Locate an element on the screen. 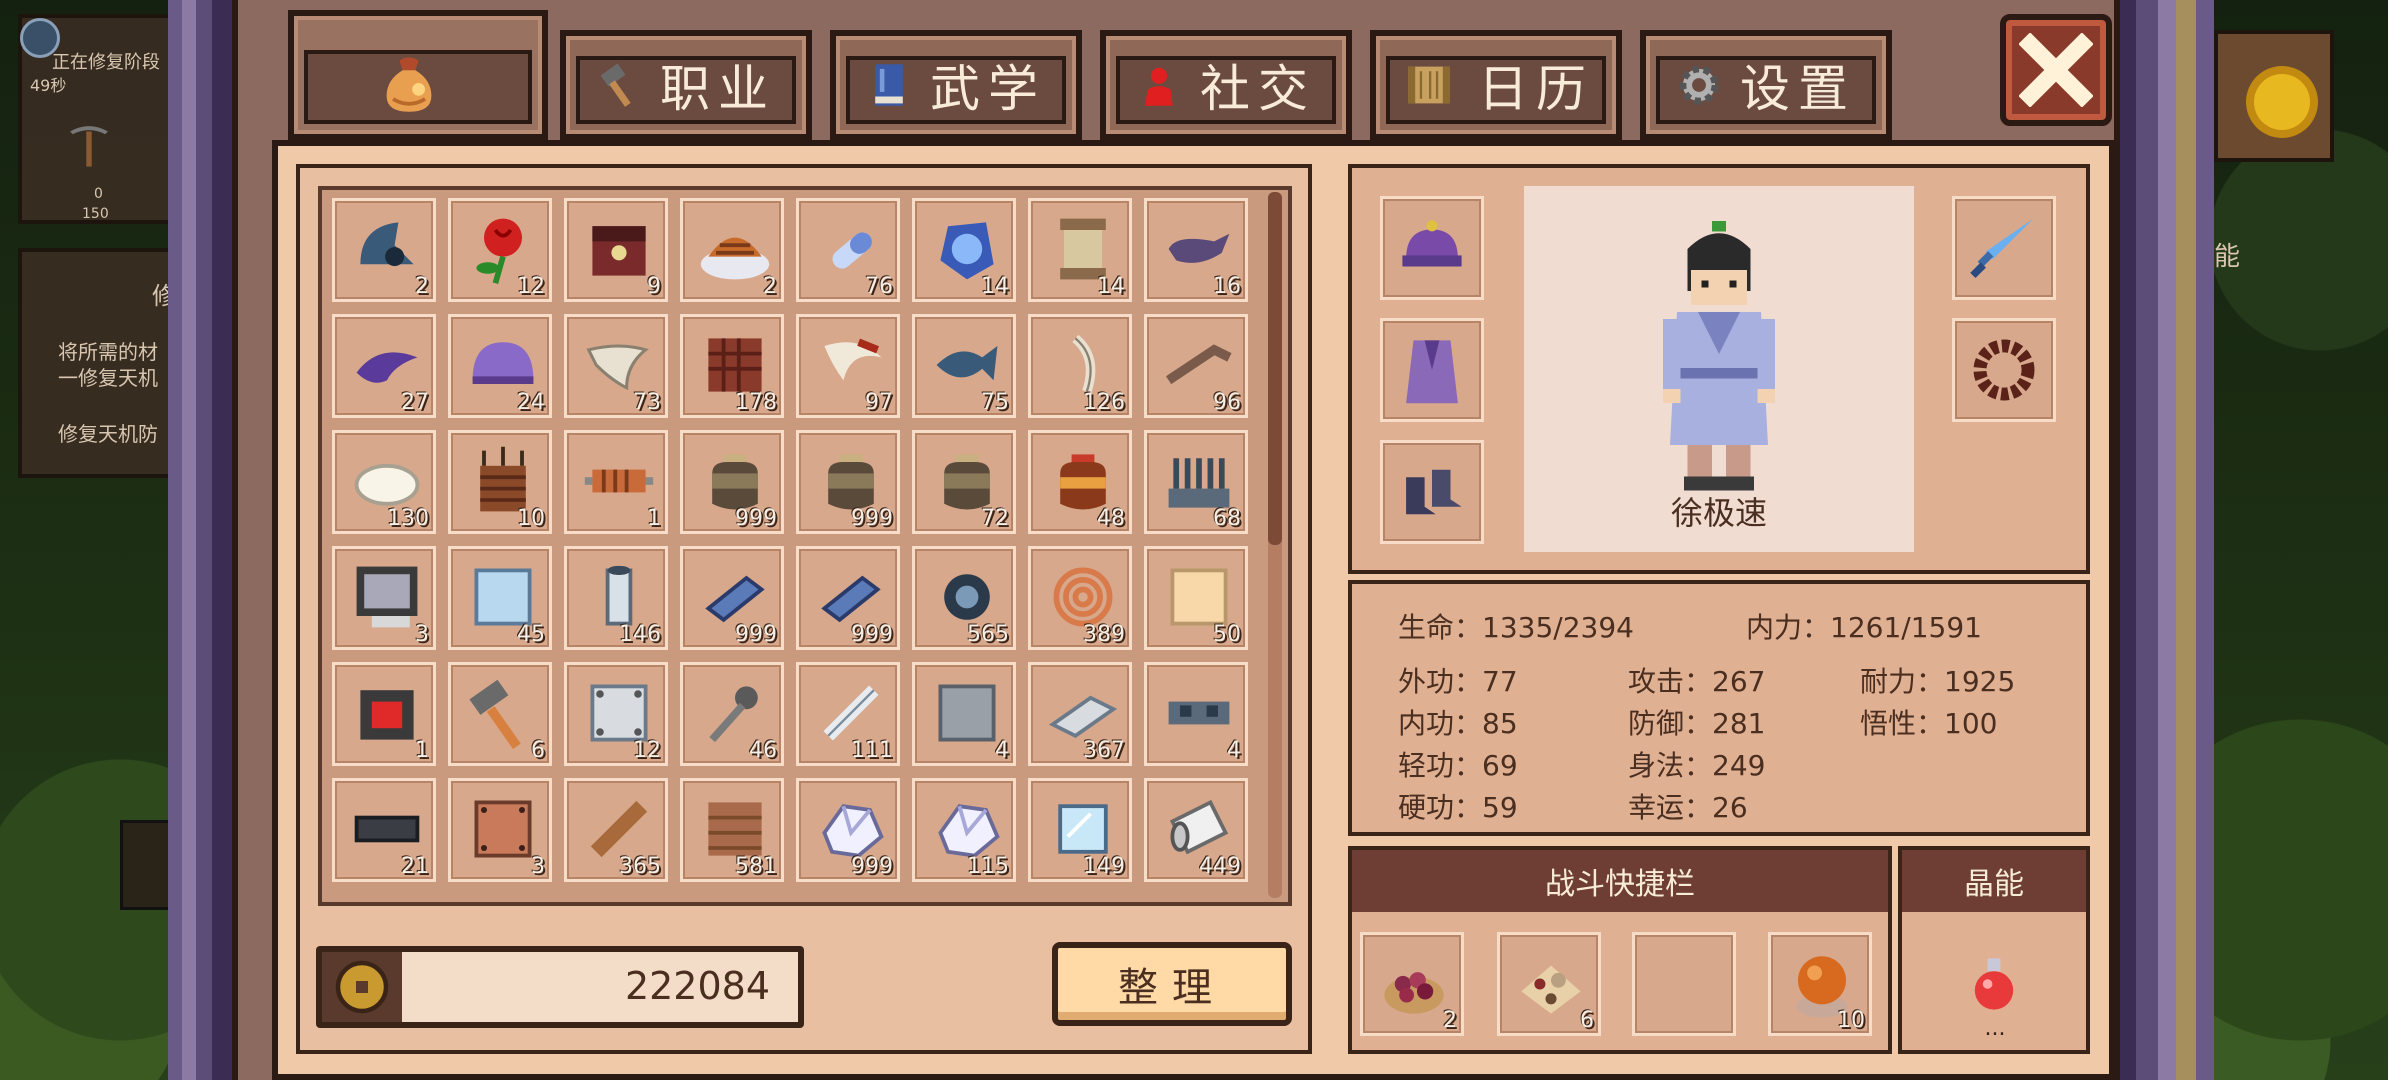  meat-dish-icon is located at coordinates (735, 258).